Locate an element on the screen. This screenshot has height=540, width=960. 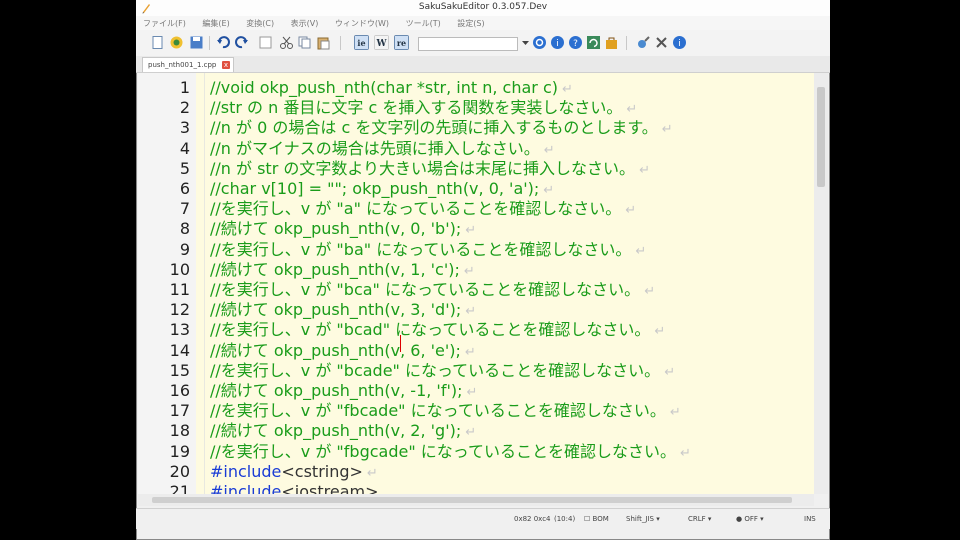
line-number: 4 is located at coordinates (184, 148).